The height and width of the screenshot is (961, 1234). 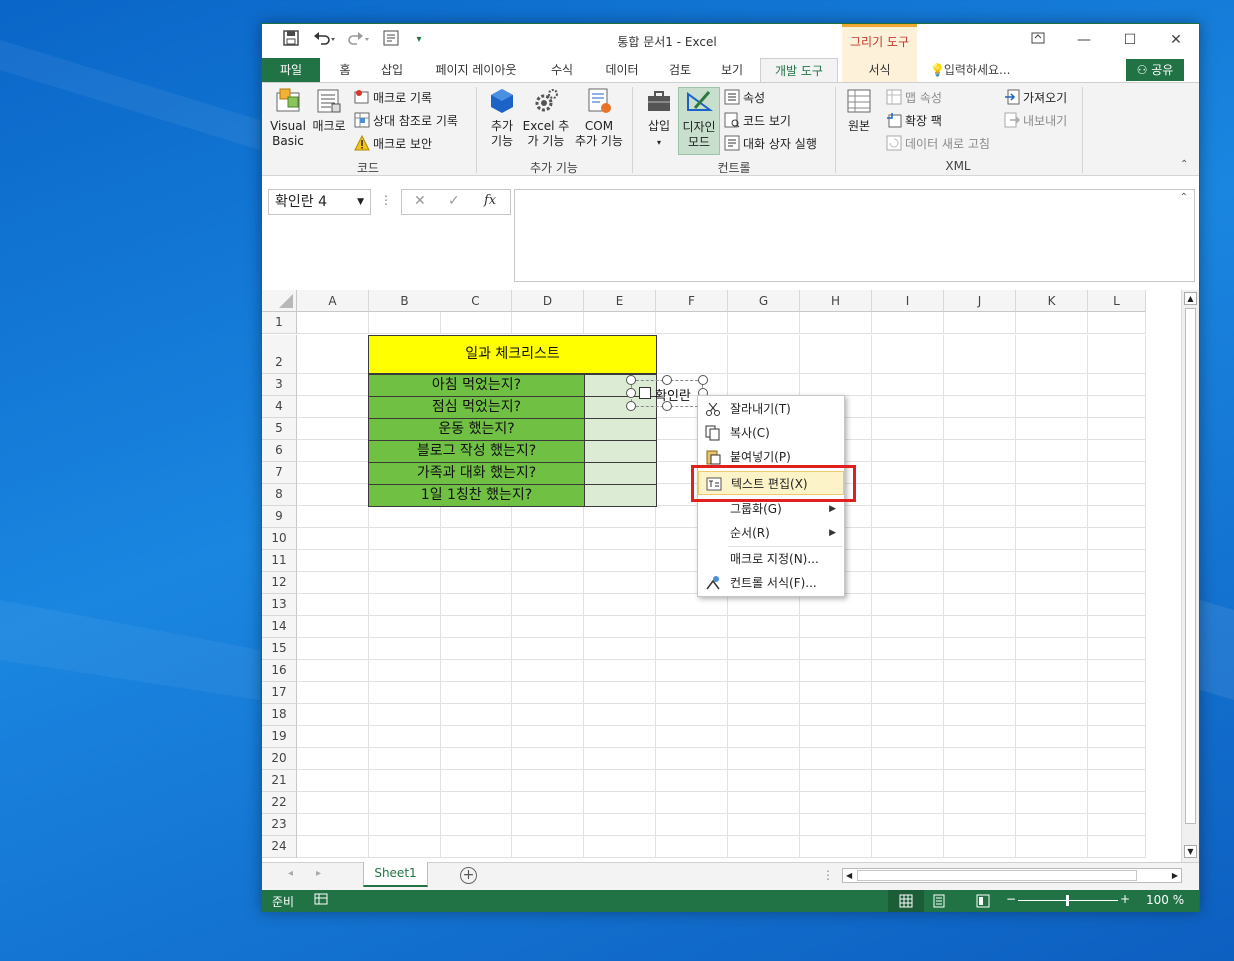 I want to click on formula-input: ⌃, so click(x=854, y=235).